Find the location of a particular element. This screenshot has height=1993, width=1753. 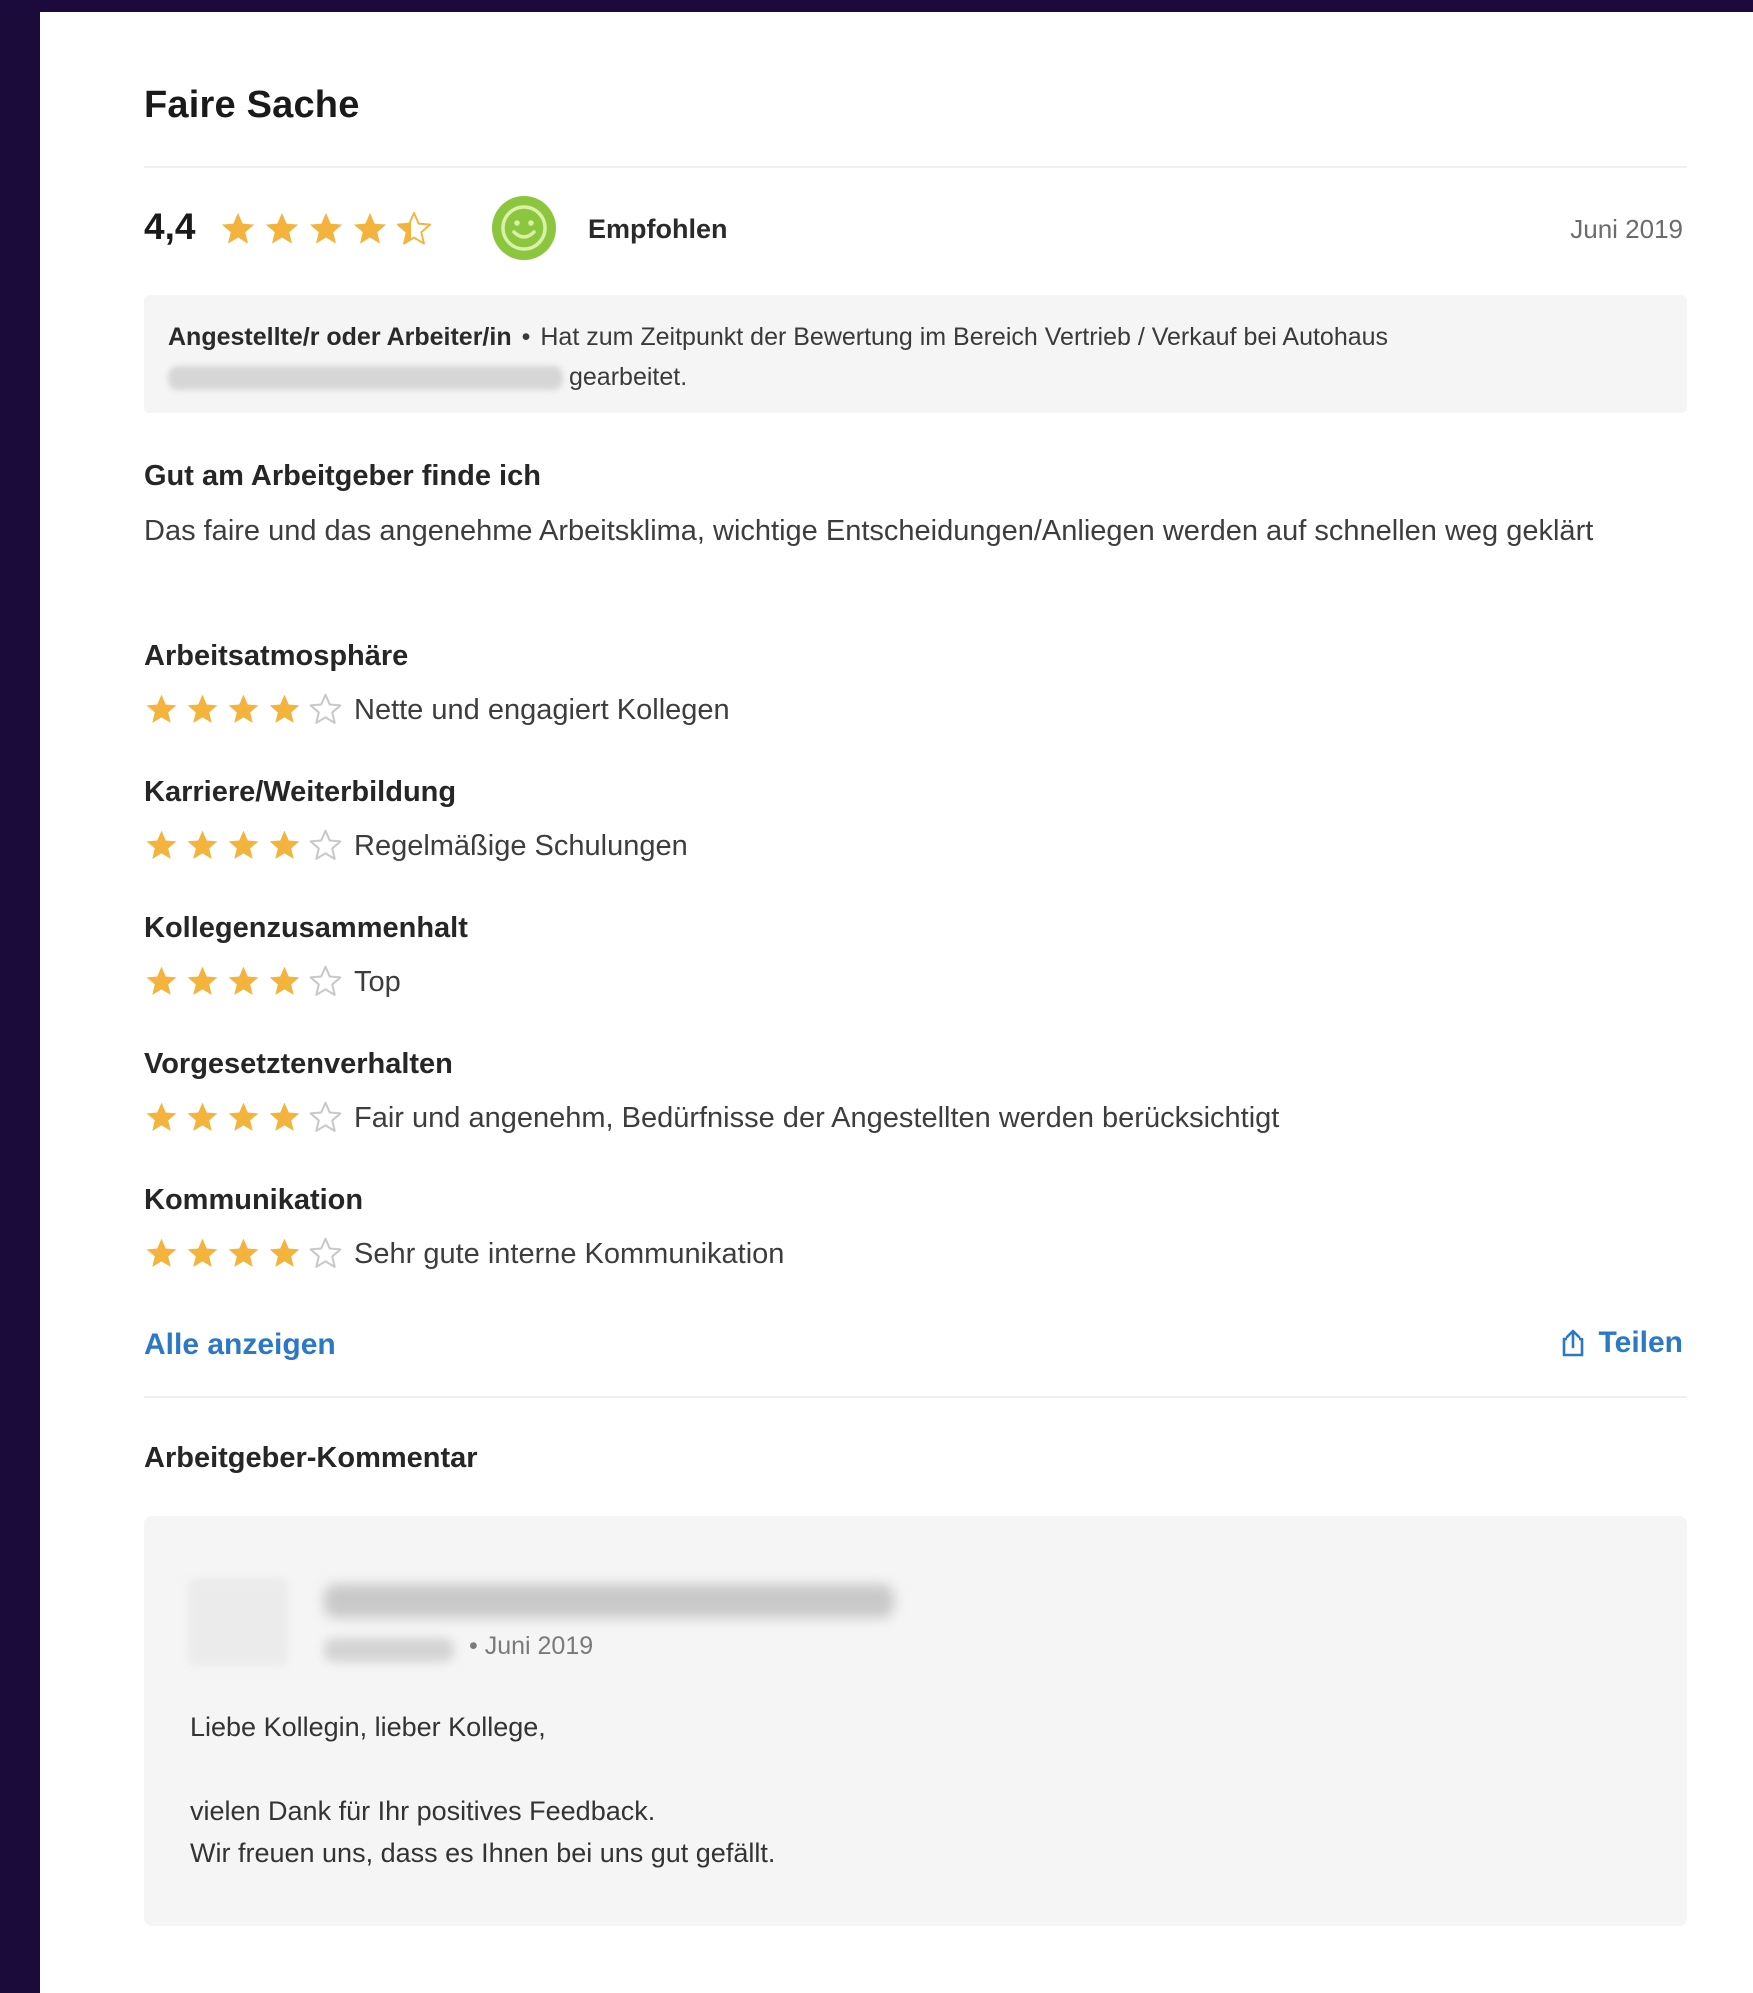

category-title: Karriere/Weiterbildung is located at coordinates (300, 792).